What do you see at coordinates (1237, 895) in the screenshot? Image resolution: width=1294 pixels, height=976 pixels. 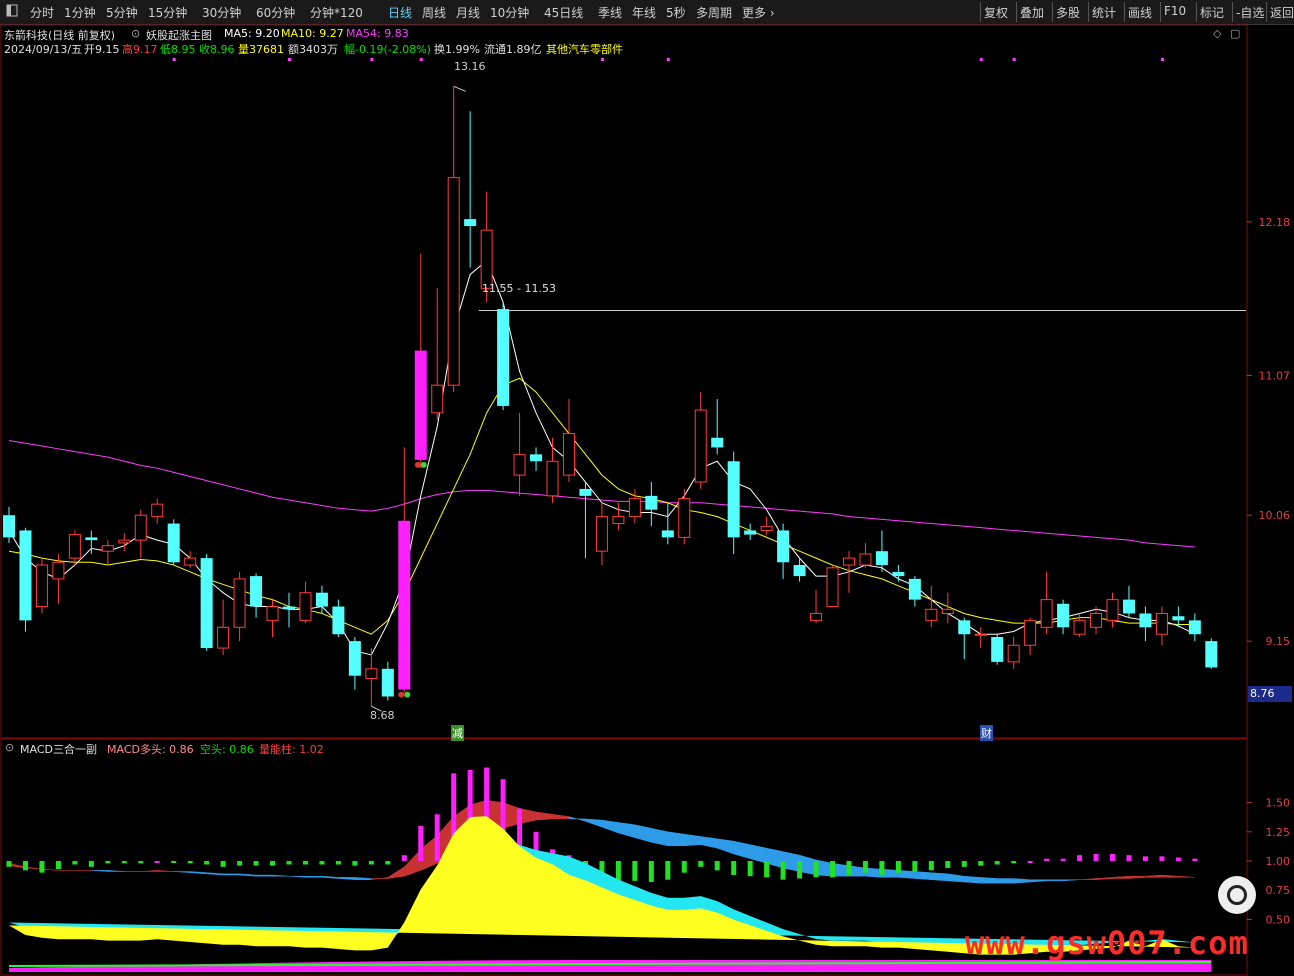 I see `steam-logo-icon` at bounding box center [1237, 895].